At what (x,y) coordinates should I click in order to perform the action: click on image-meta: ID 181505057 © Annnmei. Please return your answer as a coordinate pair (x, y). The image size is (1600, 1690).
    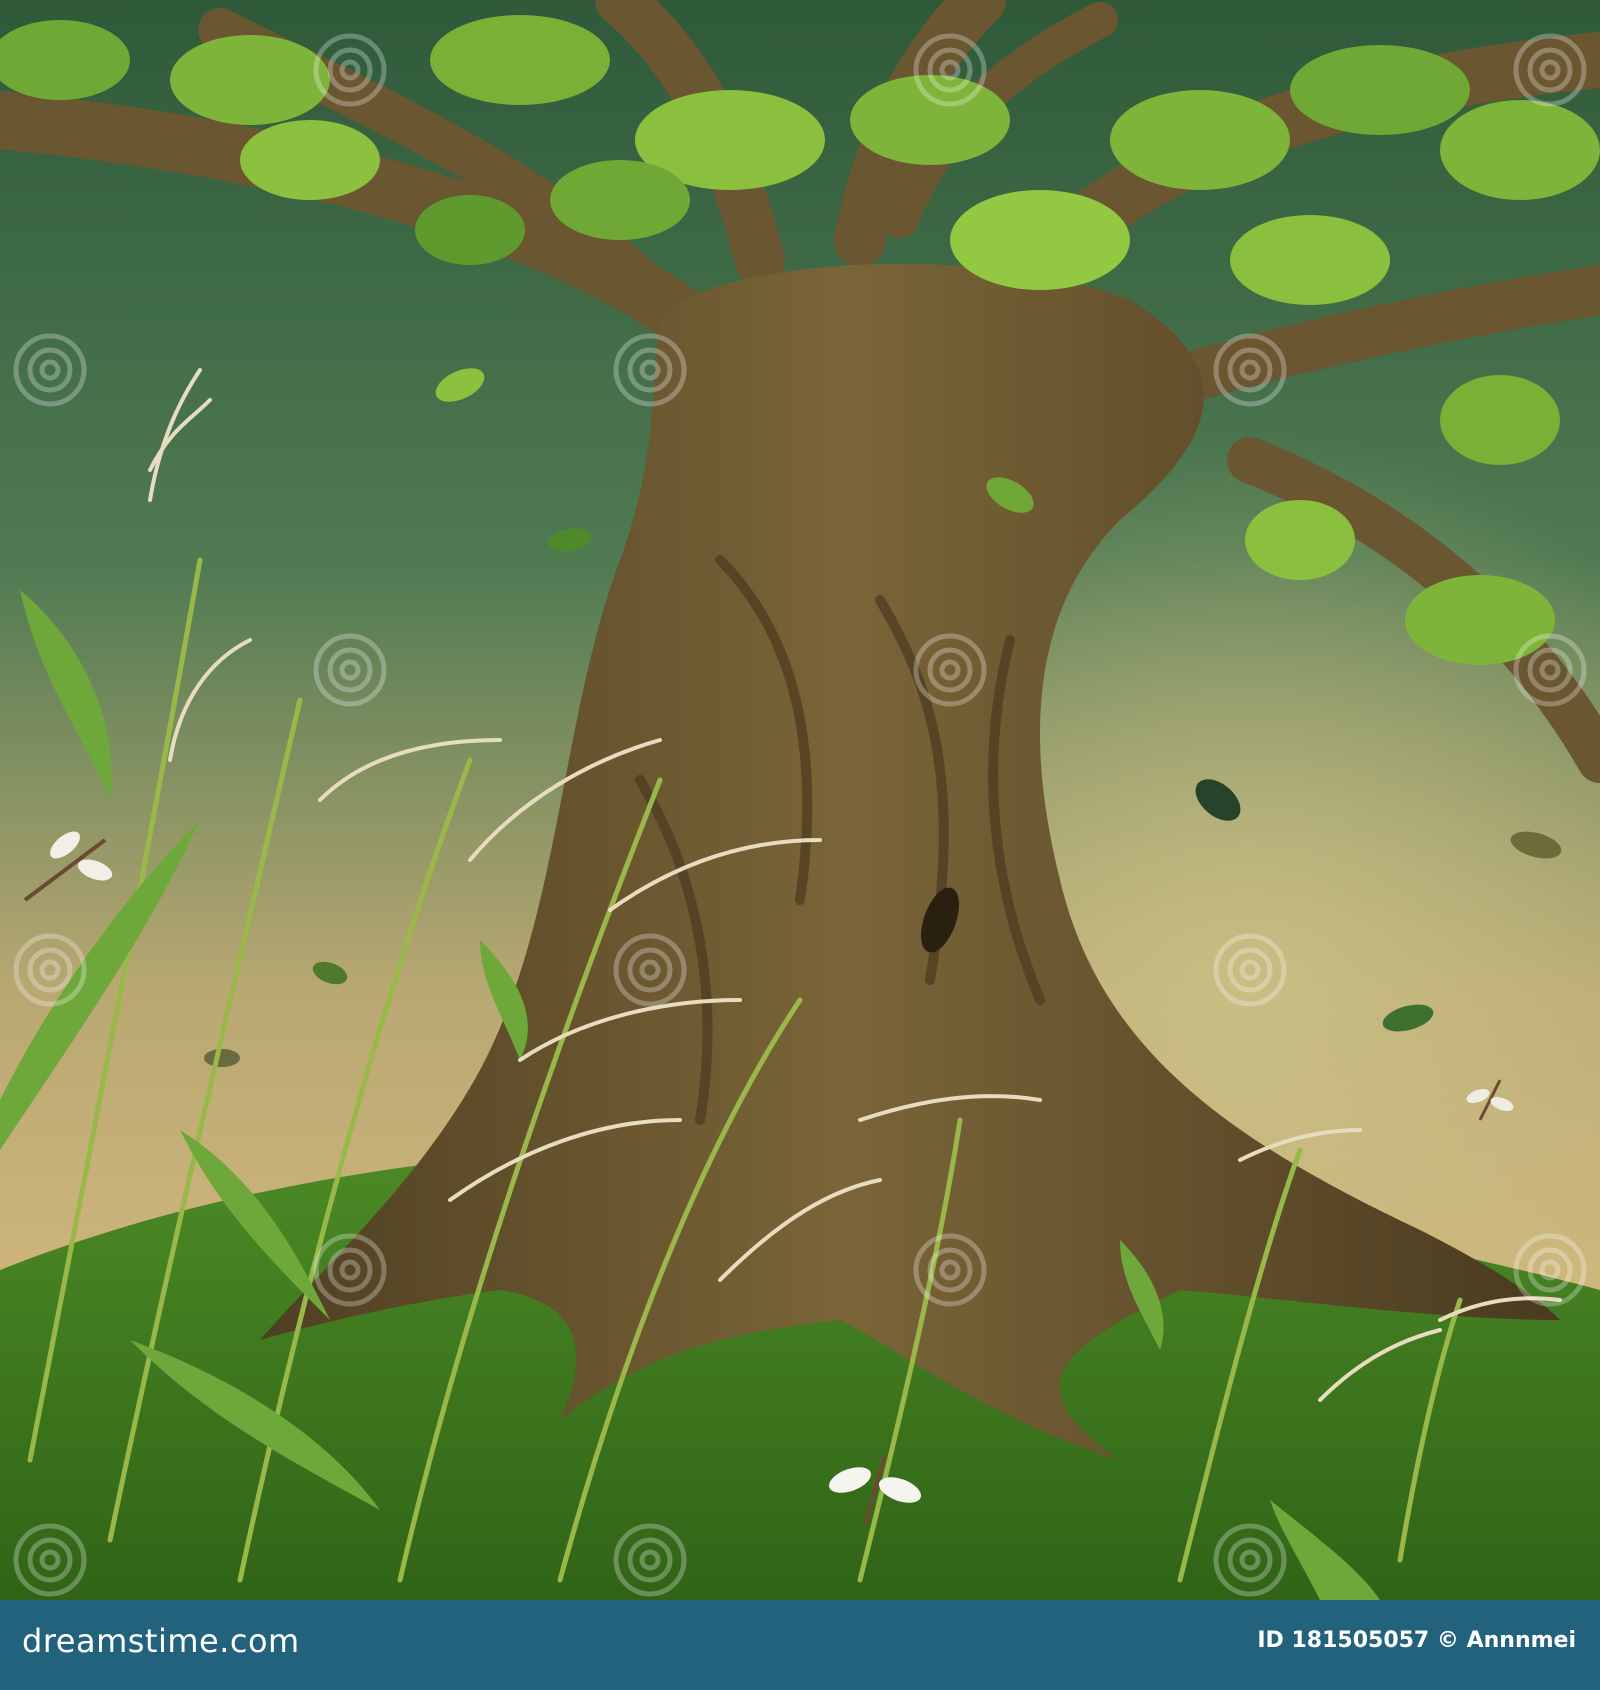
    Looking at the image, I should click on (1416, 1640).